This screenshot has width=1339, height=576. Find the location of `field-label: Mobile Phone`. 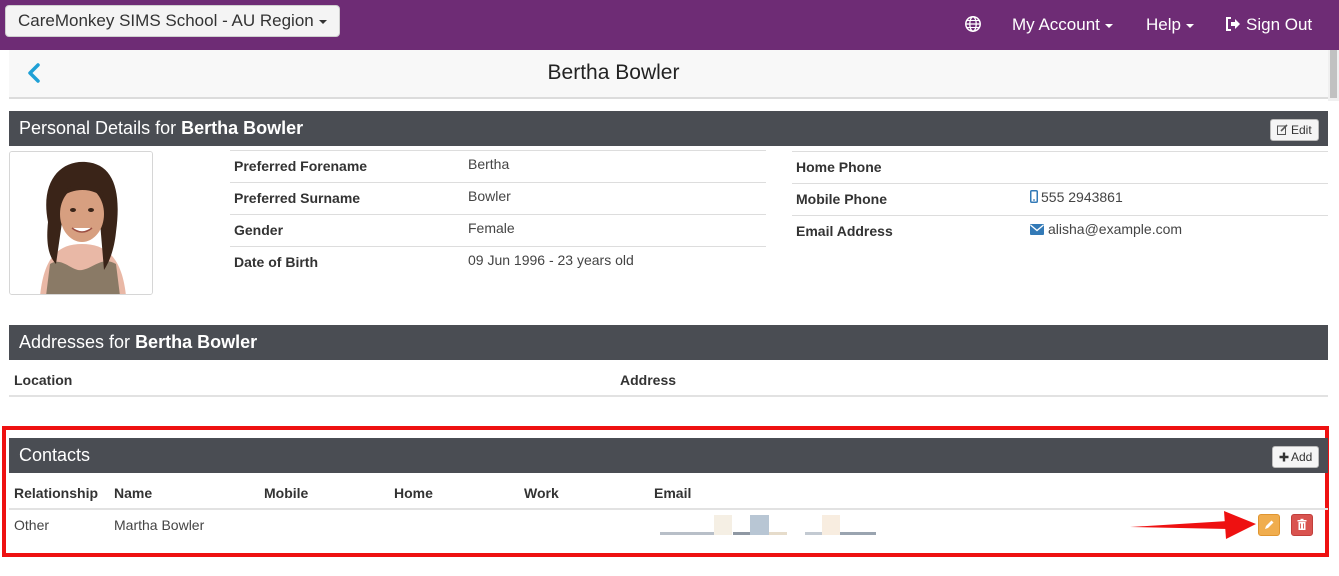

field-label: Mobile Phone is located at coordinates (841, 199).